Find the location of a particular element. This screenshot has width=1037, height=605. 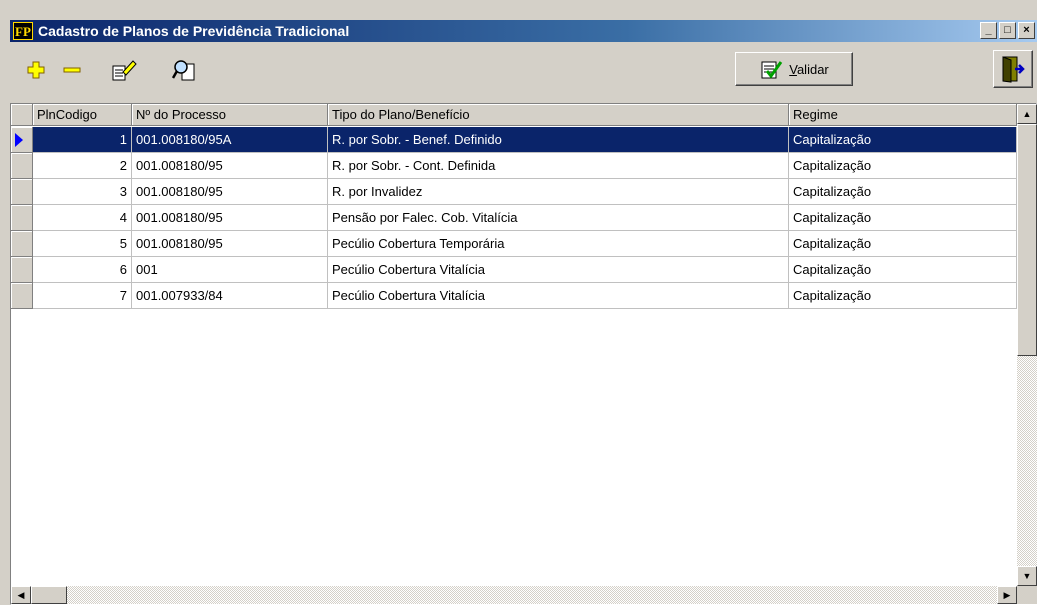

scroll-down-button: ▼ is located at coordinates (1027, 576).